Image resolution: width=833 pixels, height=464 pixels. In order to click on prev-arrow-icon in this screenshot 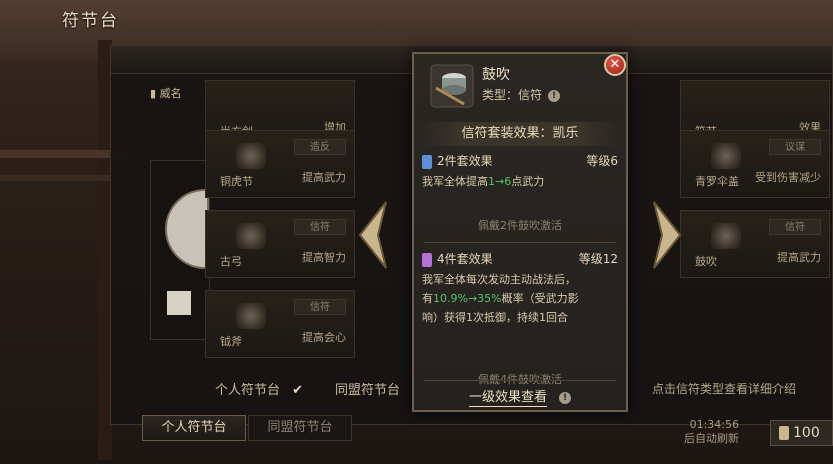, I will do `click(373, 235)`.